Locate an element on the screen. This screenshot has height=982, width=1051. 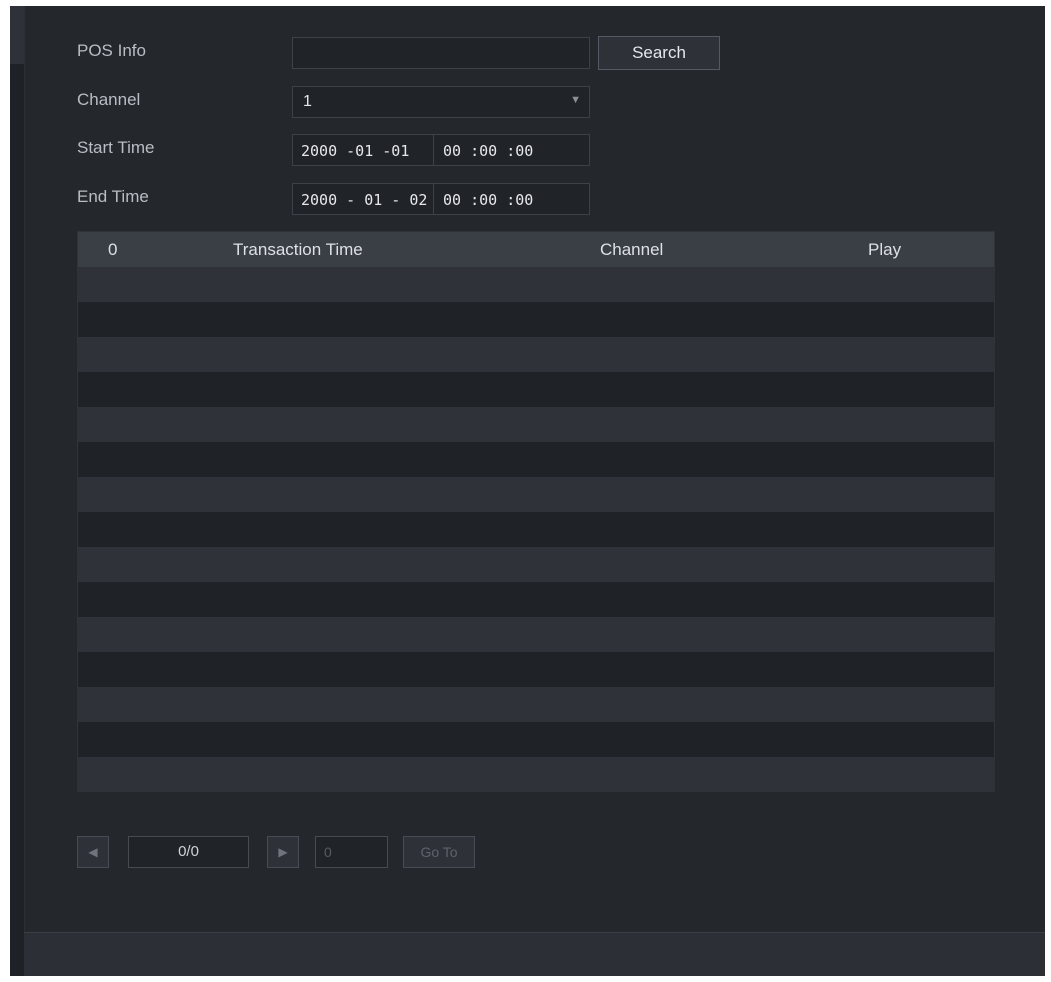
chevron-left-icon: ◀ is located at coordinates (93, 852).